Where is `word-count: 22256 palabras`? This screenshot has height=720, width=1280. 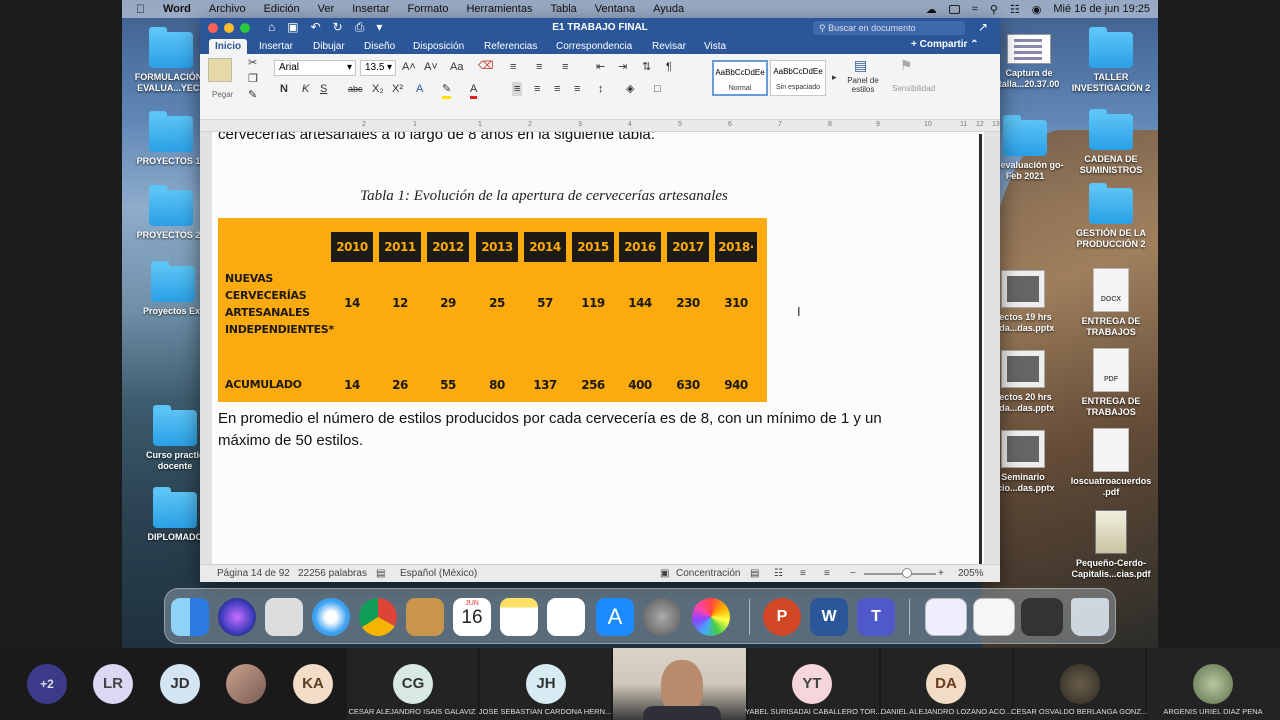
word-count: 22256 palabras is located at coordinates (332, 573).